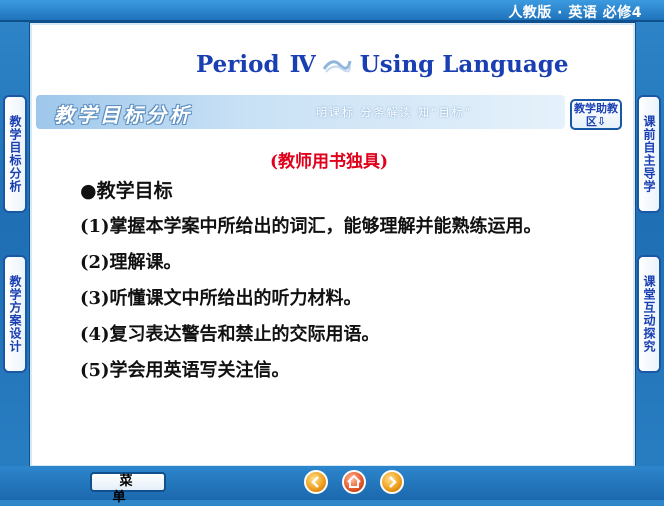 Image resolution: width=664 pixels, height=506 pixels. I want to click on house-icon, so click(354, 481).